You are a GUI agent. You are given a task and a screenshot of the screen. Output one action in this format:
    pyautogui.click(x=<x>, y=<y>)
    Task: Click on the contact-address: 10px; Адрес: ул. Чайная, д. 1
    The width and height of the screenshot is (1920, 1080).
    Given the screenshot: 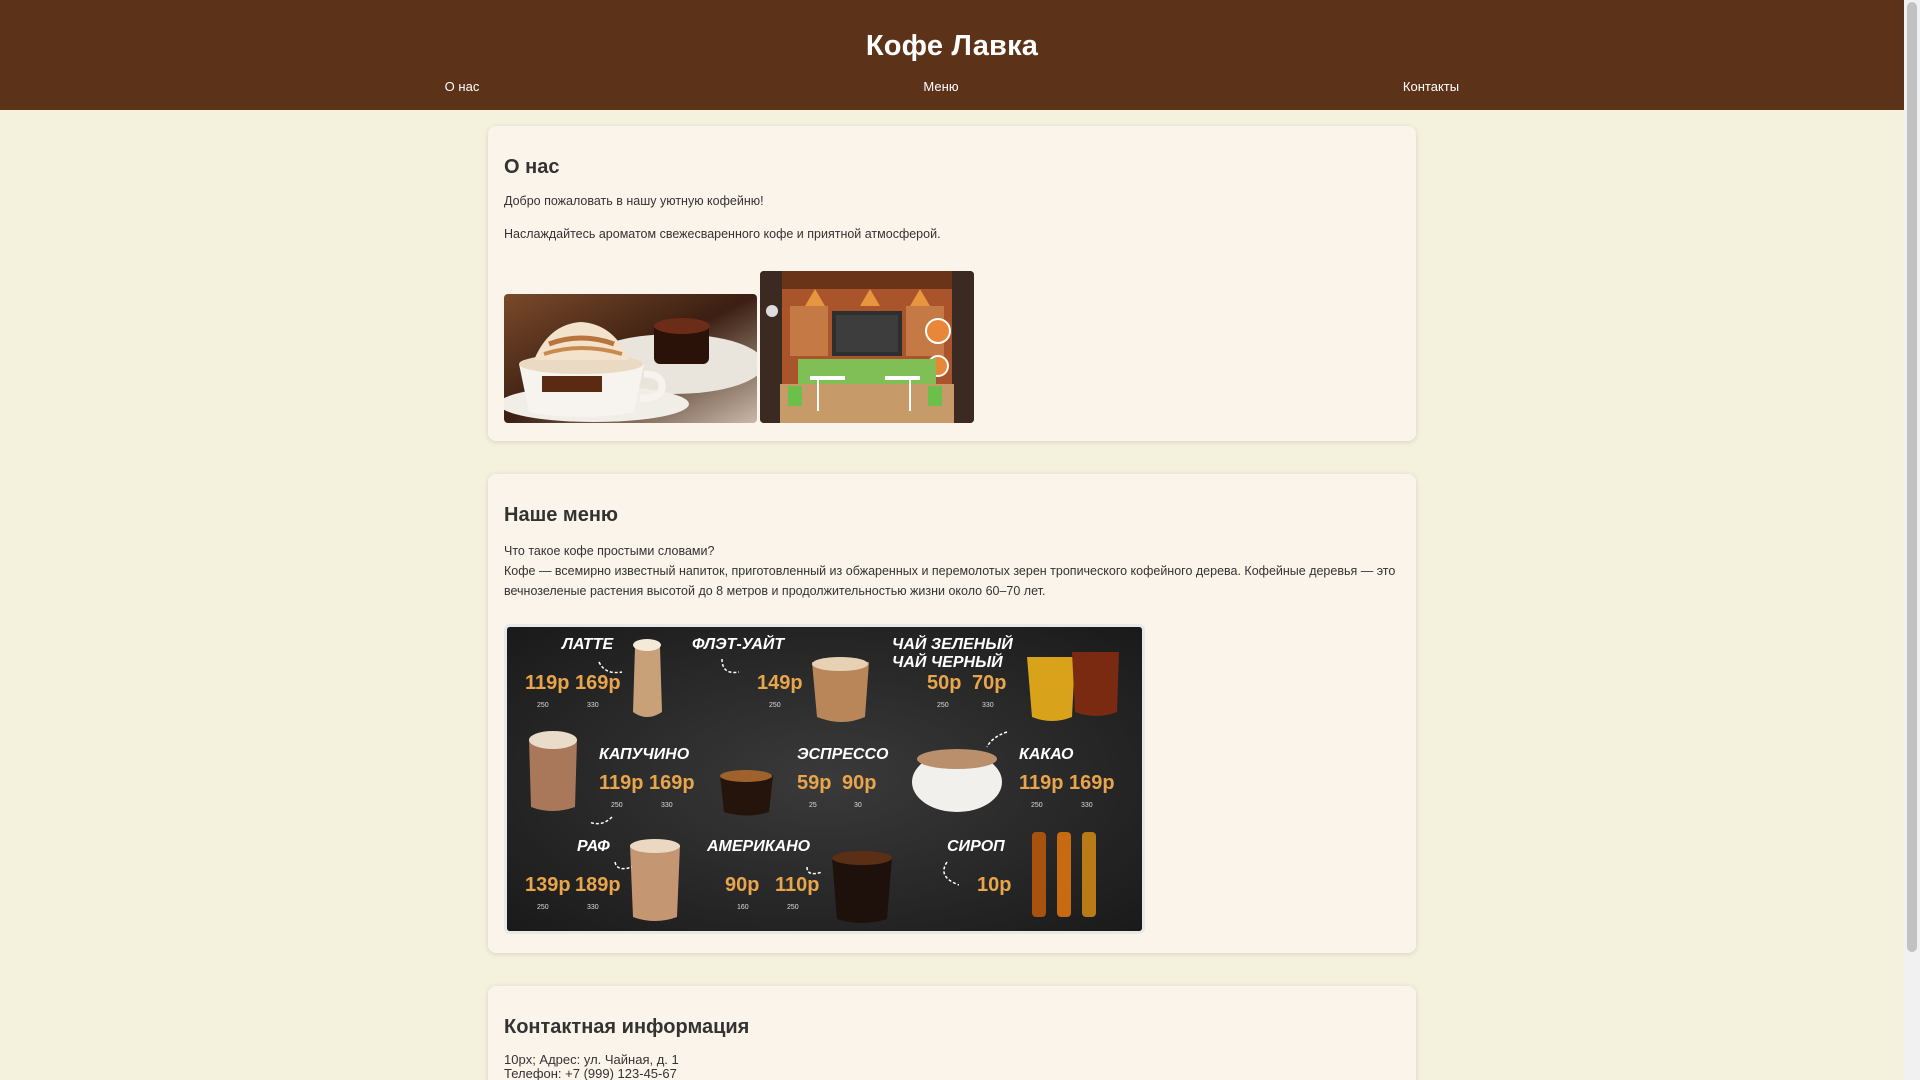 What is the action you would take?
    pyautogui.click(x=591, y=1059)
    